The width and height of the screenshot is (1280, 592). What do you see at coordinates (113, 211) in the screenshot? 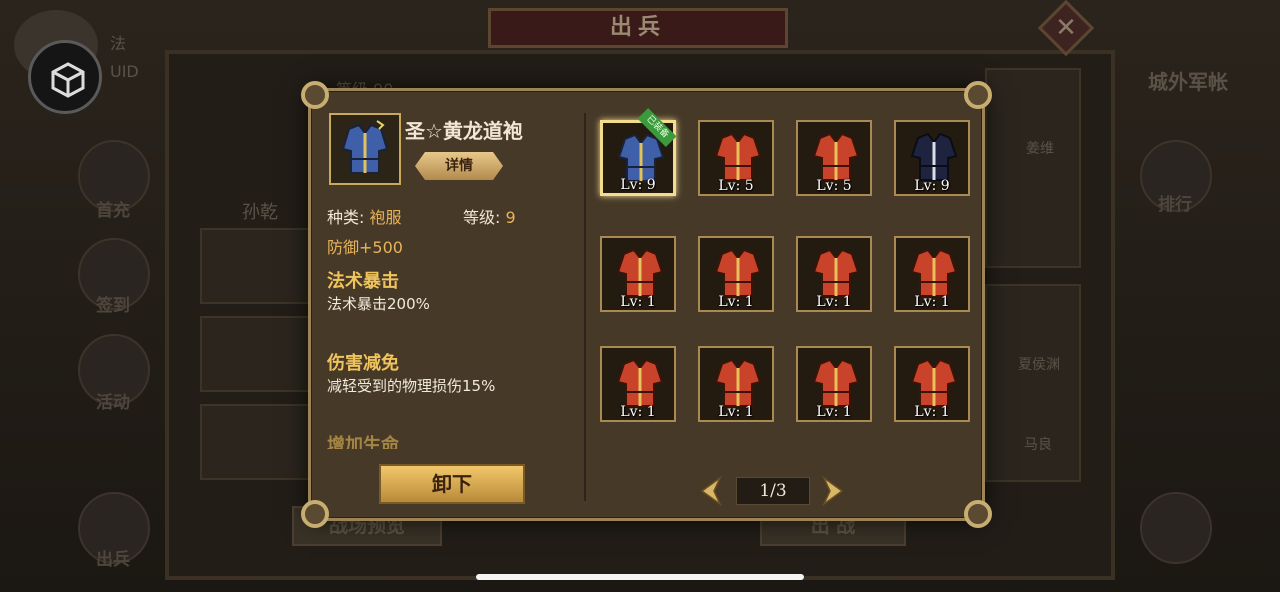
I see `side-label-first-charge: 首充` at bounding box center [113, 211].